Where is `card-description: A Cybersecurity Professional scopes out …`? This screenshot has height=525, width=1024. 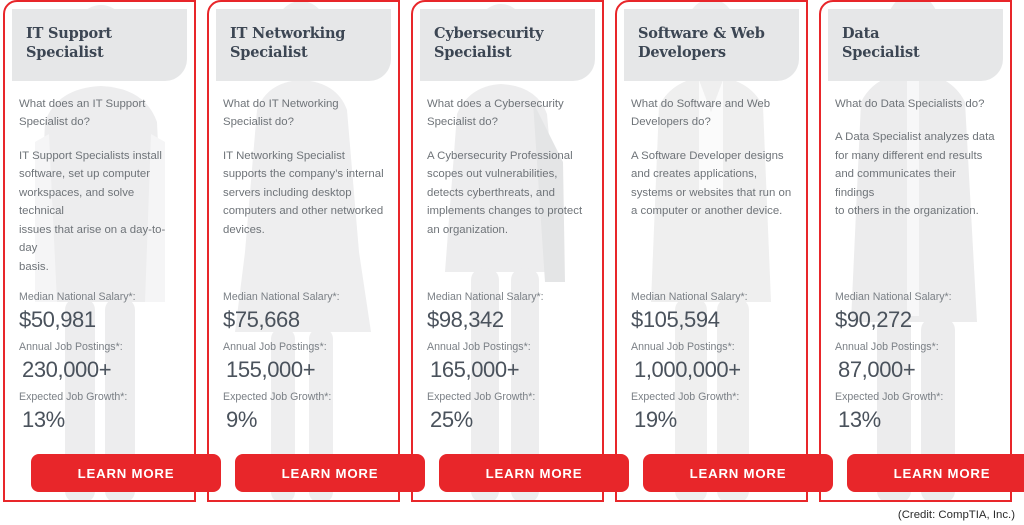
card-description: A Cybersecurity Professional scopes out … is located at coordinates (505, 192).